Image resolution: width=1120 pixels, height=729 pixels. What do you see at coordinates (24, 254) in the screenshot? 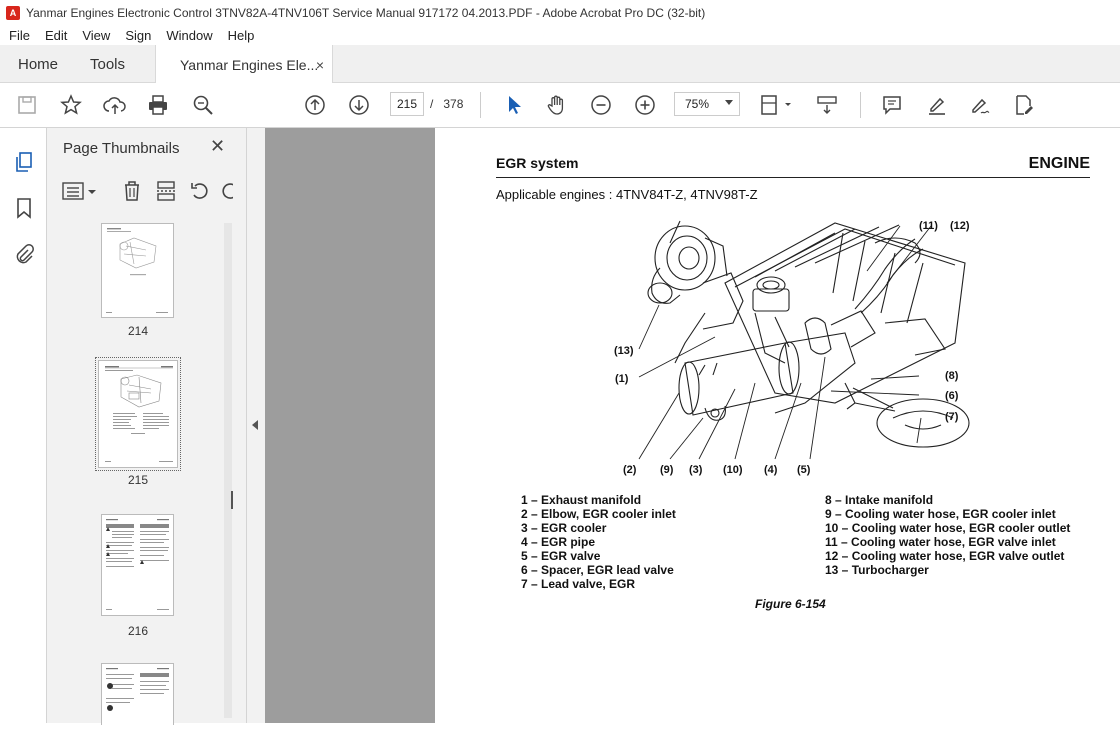
I see `attachment-icon` at bounding box center [24, 254].